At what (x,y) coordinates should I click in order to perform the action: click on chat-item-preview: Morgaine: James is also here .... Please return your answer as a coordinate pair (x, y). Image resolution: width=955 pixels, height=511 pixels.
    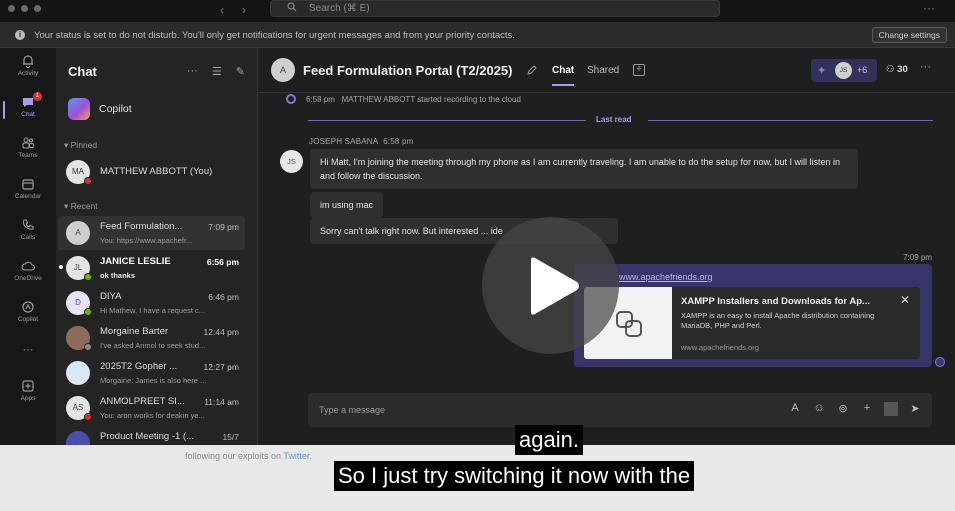
    Looking at the image, I should click on (153, 380).